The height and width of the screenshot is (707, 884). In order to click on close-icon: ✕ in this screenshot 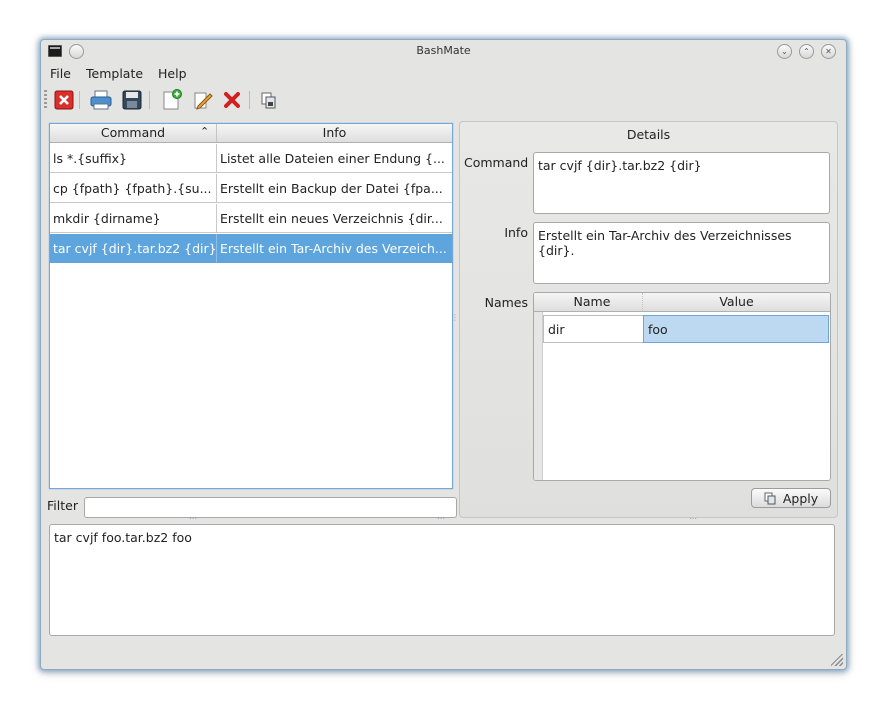, I will do `click(828, 51)`.